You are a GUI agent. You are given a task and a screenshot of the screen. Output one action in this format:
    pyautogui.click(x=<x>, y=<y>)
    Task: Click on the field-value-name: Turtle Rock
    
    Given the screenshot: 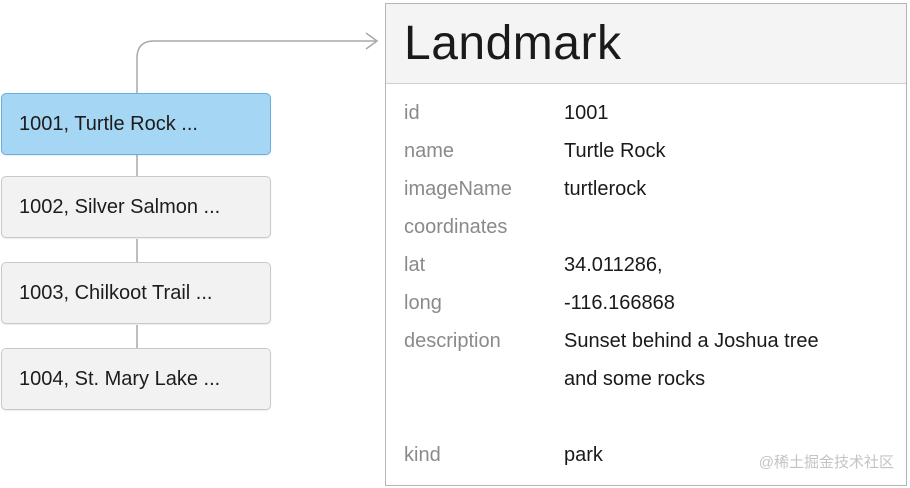 What is the action you would take?
    pyautogui.click(x=615, y=151)
    